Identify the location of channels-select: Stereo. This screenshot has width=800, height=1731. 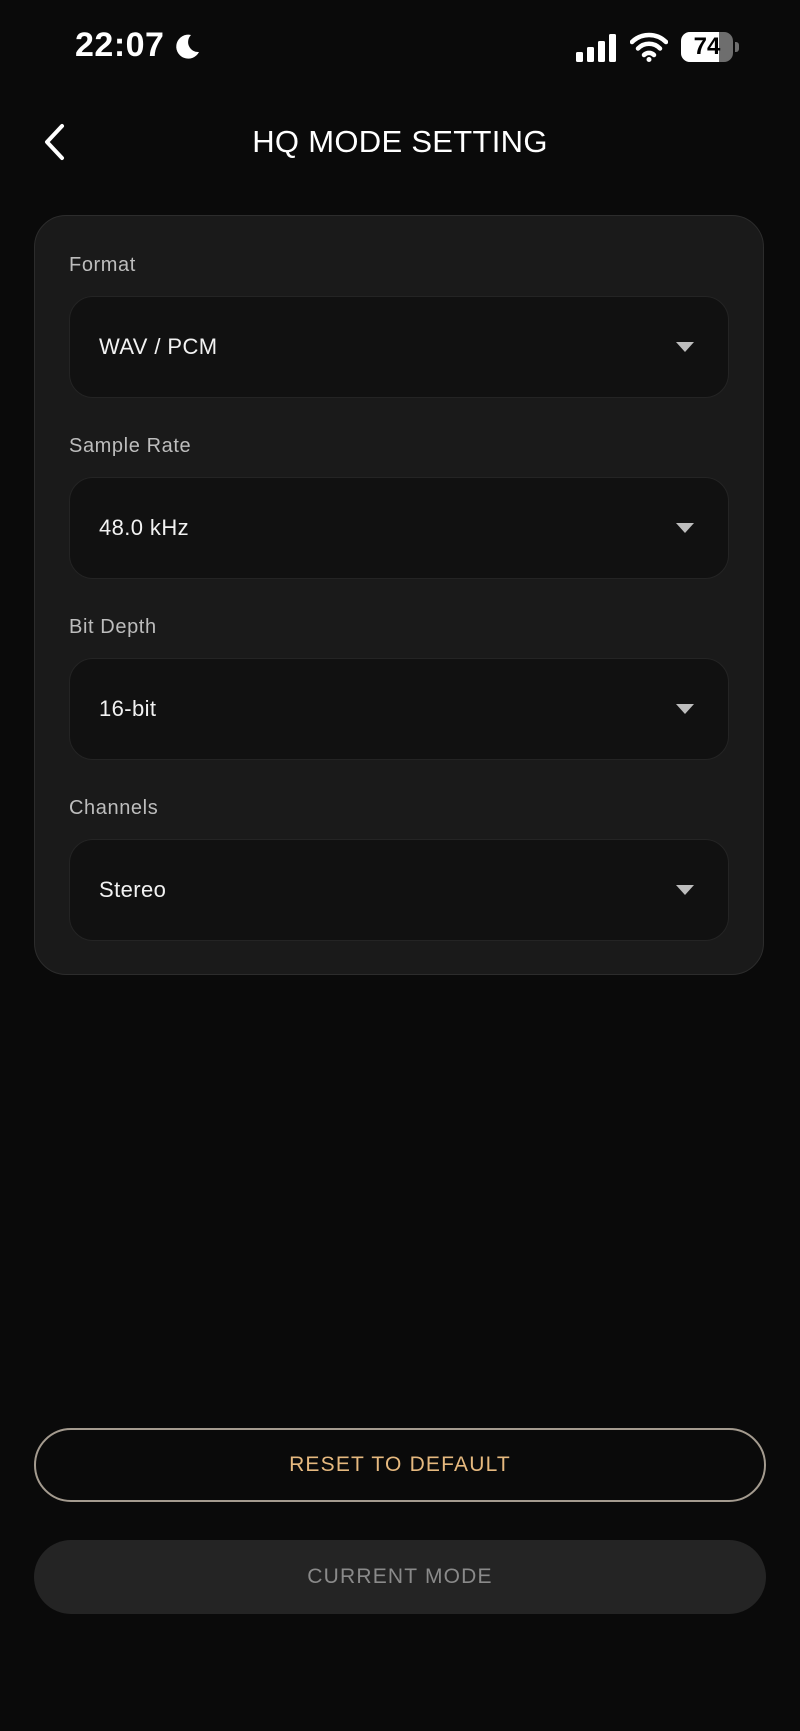
(399, 890).